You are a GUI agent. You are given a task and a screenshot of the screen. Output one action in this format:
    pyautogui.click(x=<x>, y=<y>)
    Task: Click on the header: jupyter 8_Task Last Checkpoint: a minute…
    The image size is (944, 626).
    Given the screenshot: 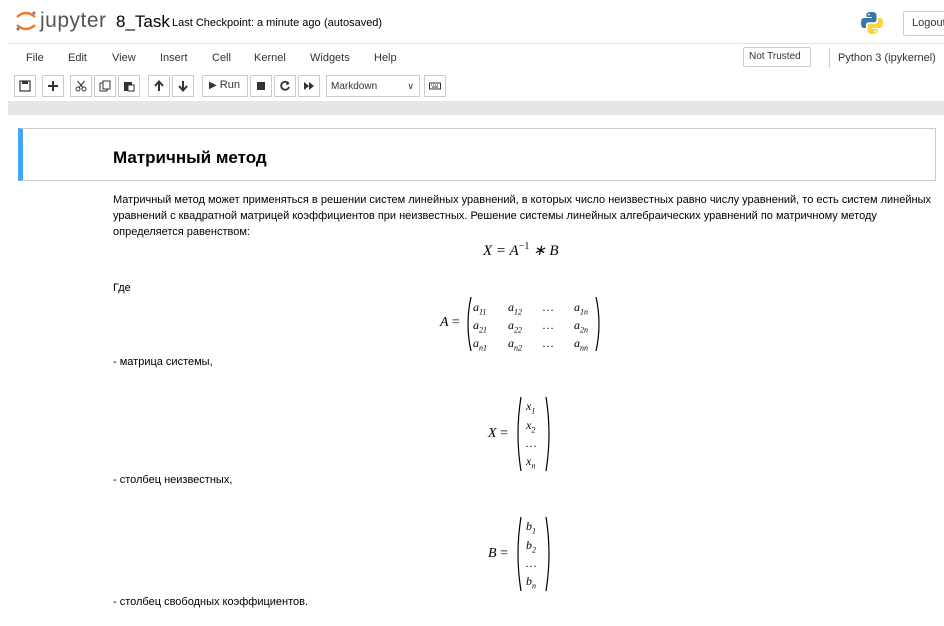 What is the action you would take?
    pyautogui.click(x=472, y=21)
    